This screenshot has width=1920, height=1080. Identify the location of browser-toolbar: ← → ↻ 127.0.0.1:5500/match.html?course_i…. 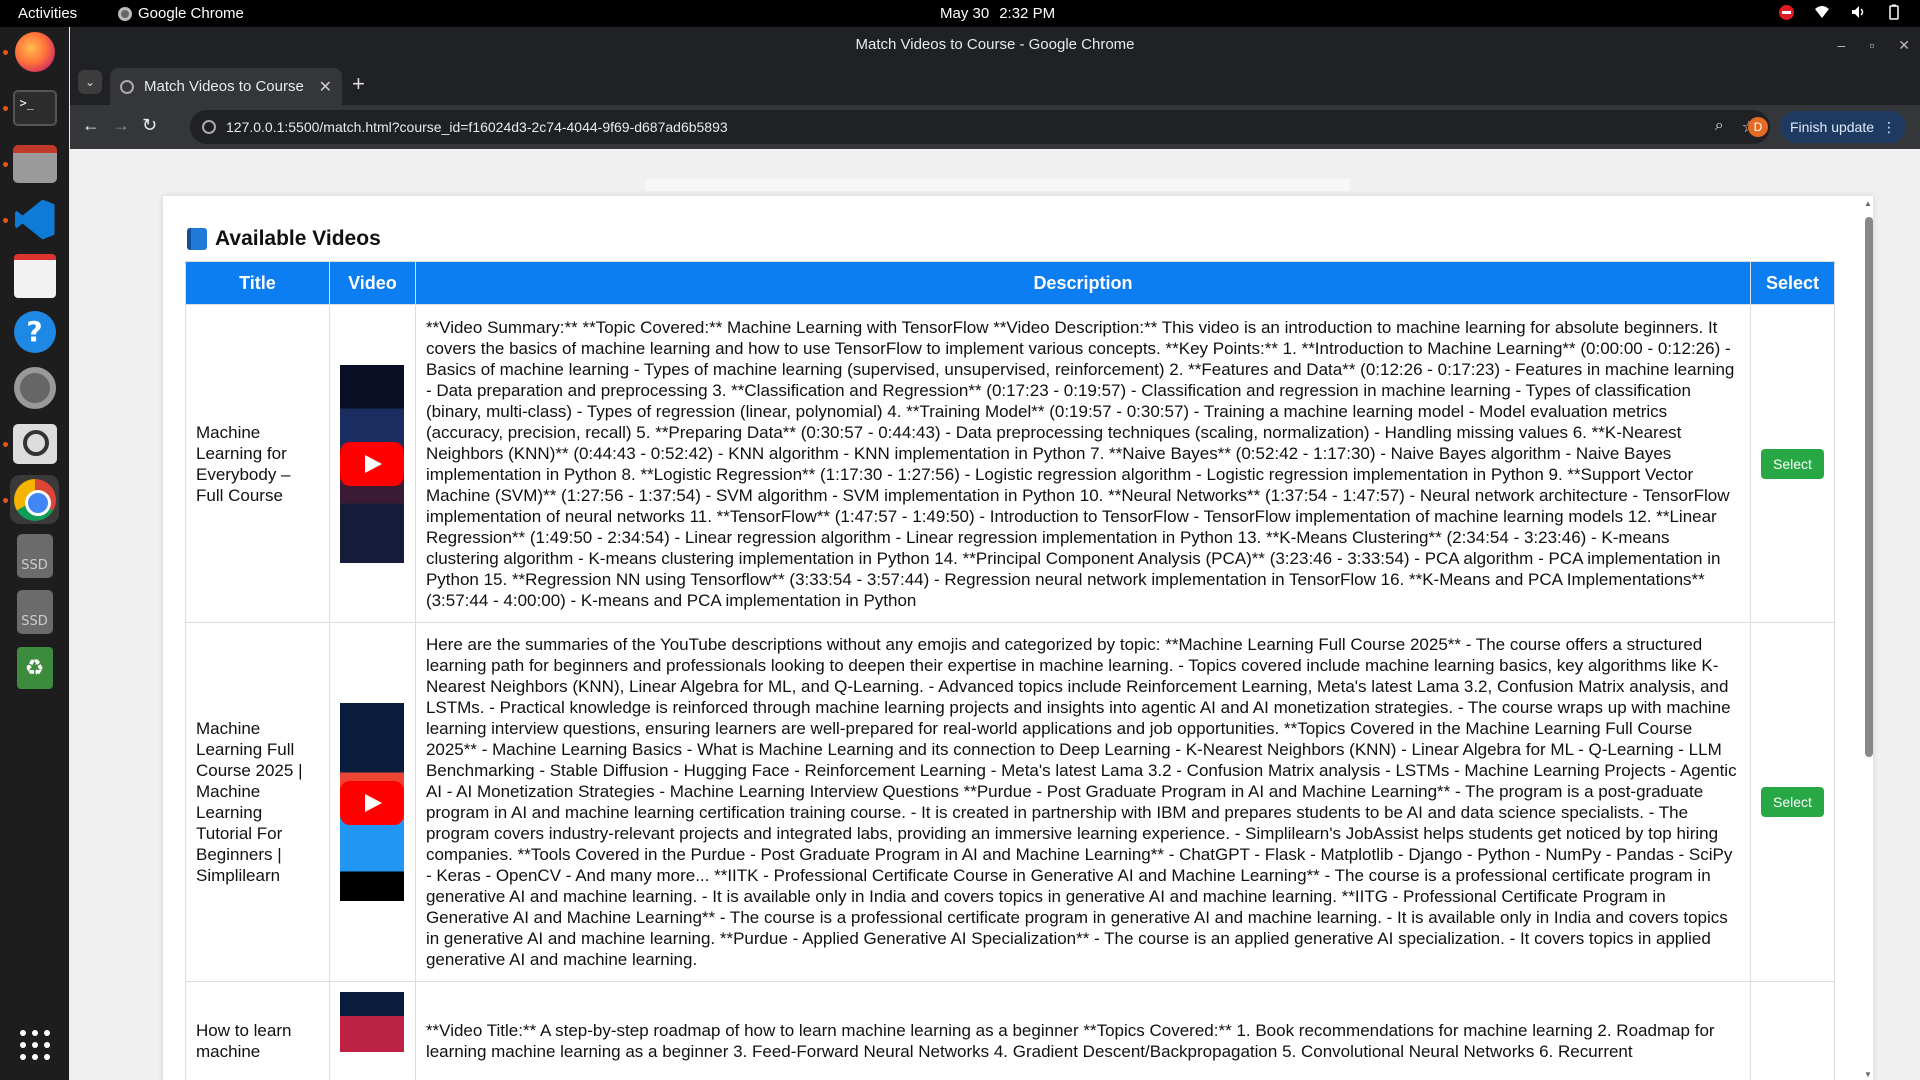
(995, 127).